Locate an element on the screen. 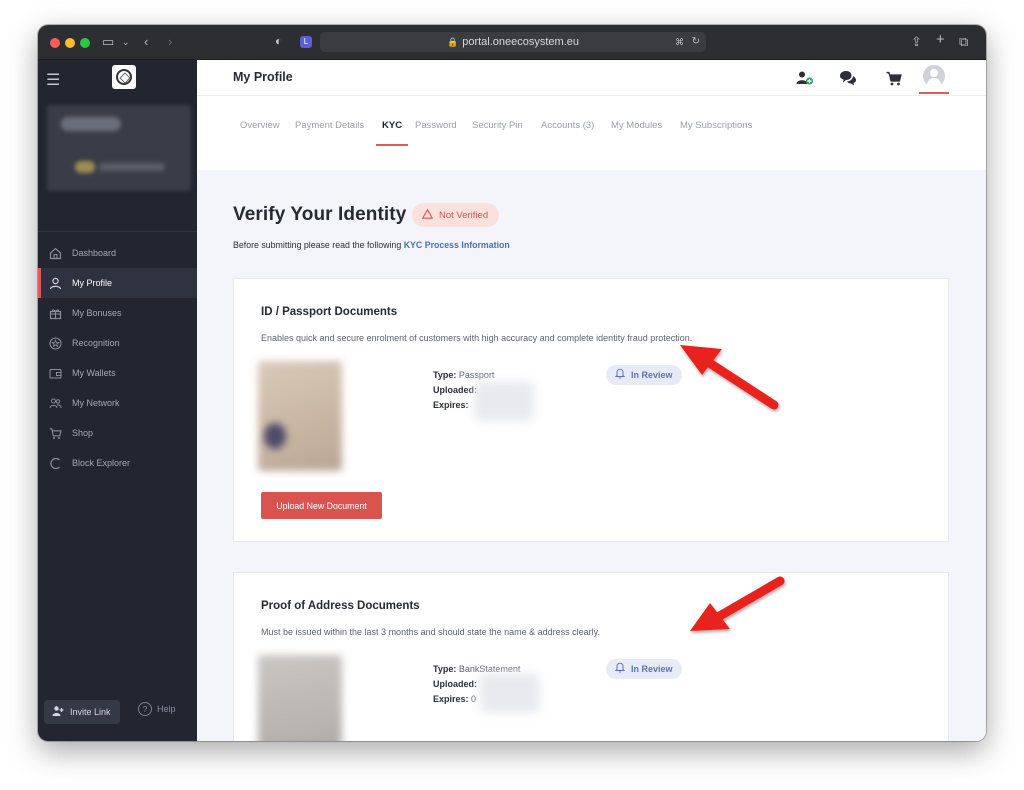  app-logo is located at coordinates (124, 77).